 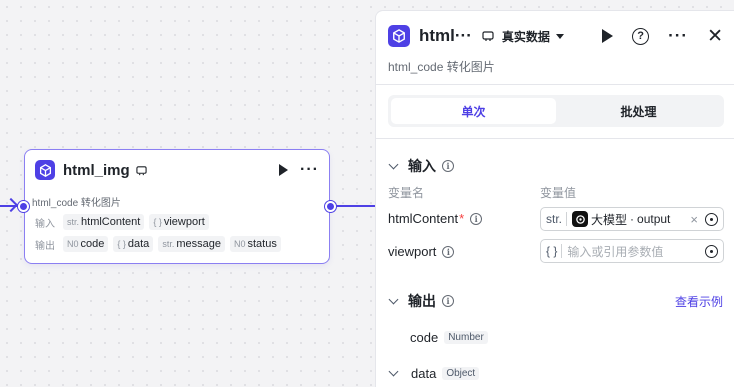 I want to click on node-output-pill: N0 code, so click(x=86, y=244).